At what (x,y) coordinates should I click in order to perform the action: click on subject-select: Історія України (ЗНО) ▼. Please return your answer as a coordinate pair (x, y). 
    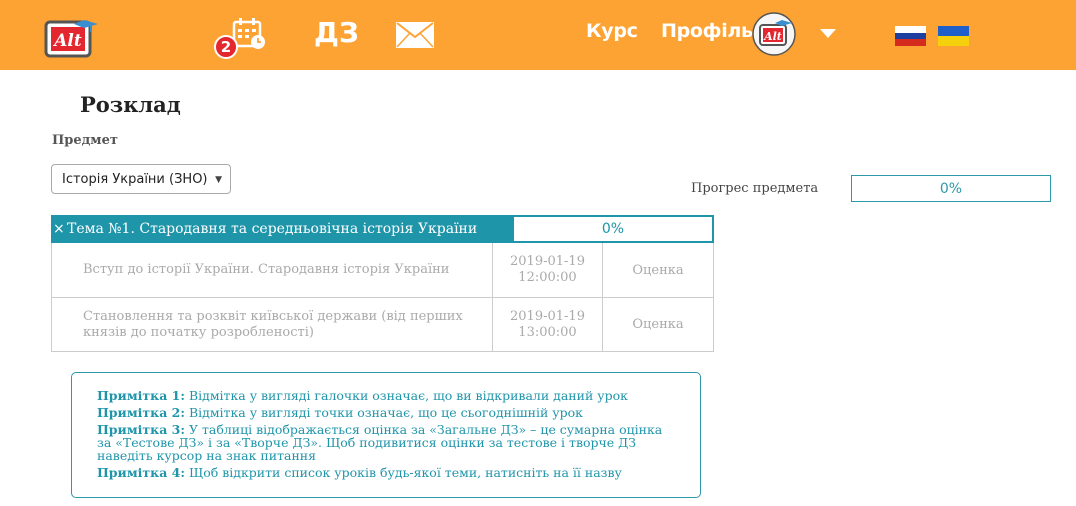
    Looking at the image, I should click on (141, 179).